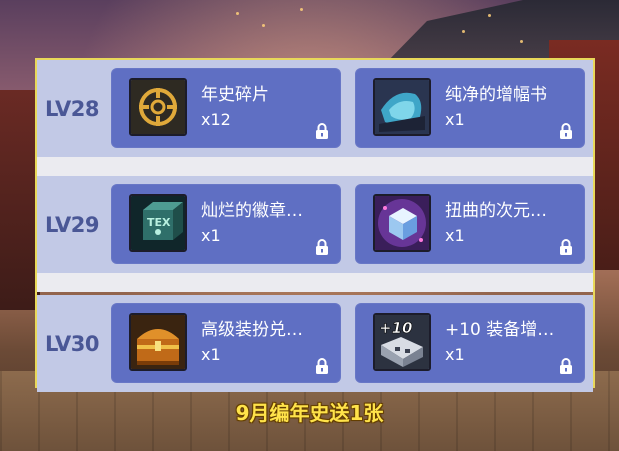  Describe the element at coordinates (226, 108) in the screenshot. I see `reward-card: 年史碎片 x12` at that location.